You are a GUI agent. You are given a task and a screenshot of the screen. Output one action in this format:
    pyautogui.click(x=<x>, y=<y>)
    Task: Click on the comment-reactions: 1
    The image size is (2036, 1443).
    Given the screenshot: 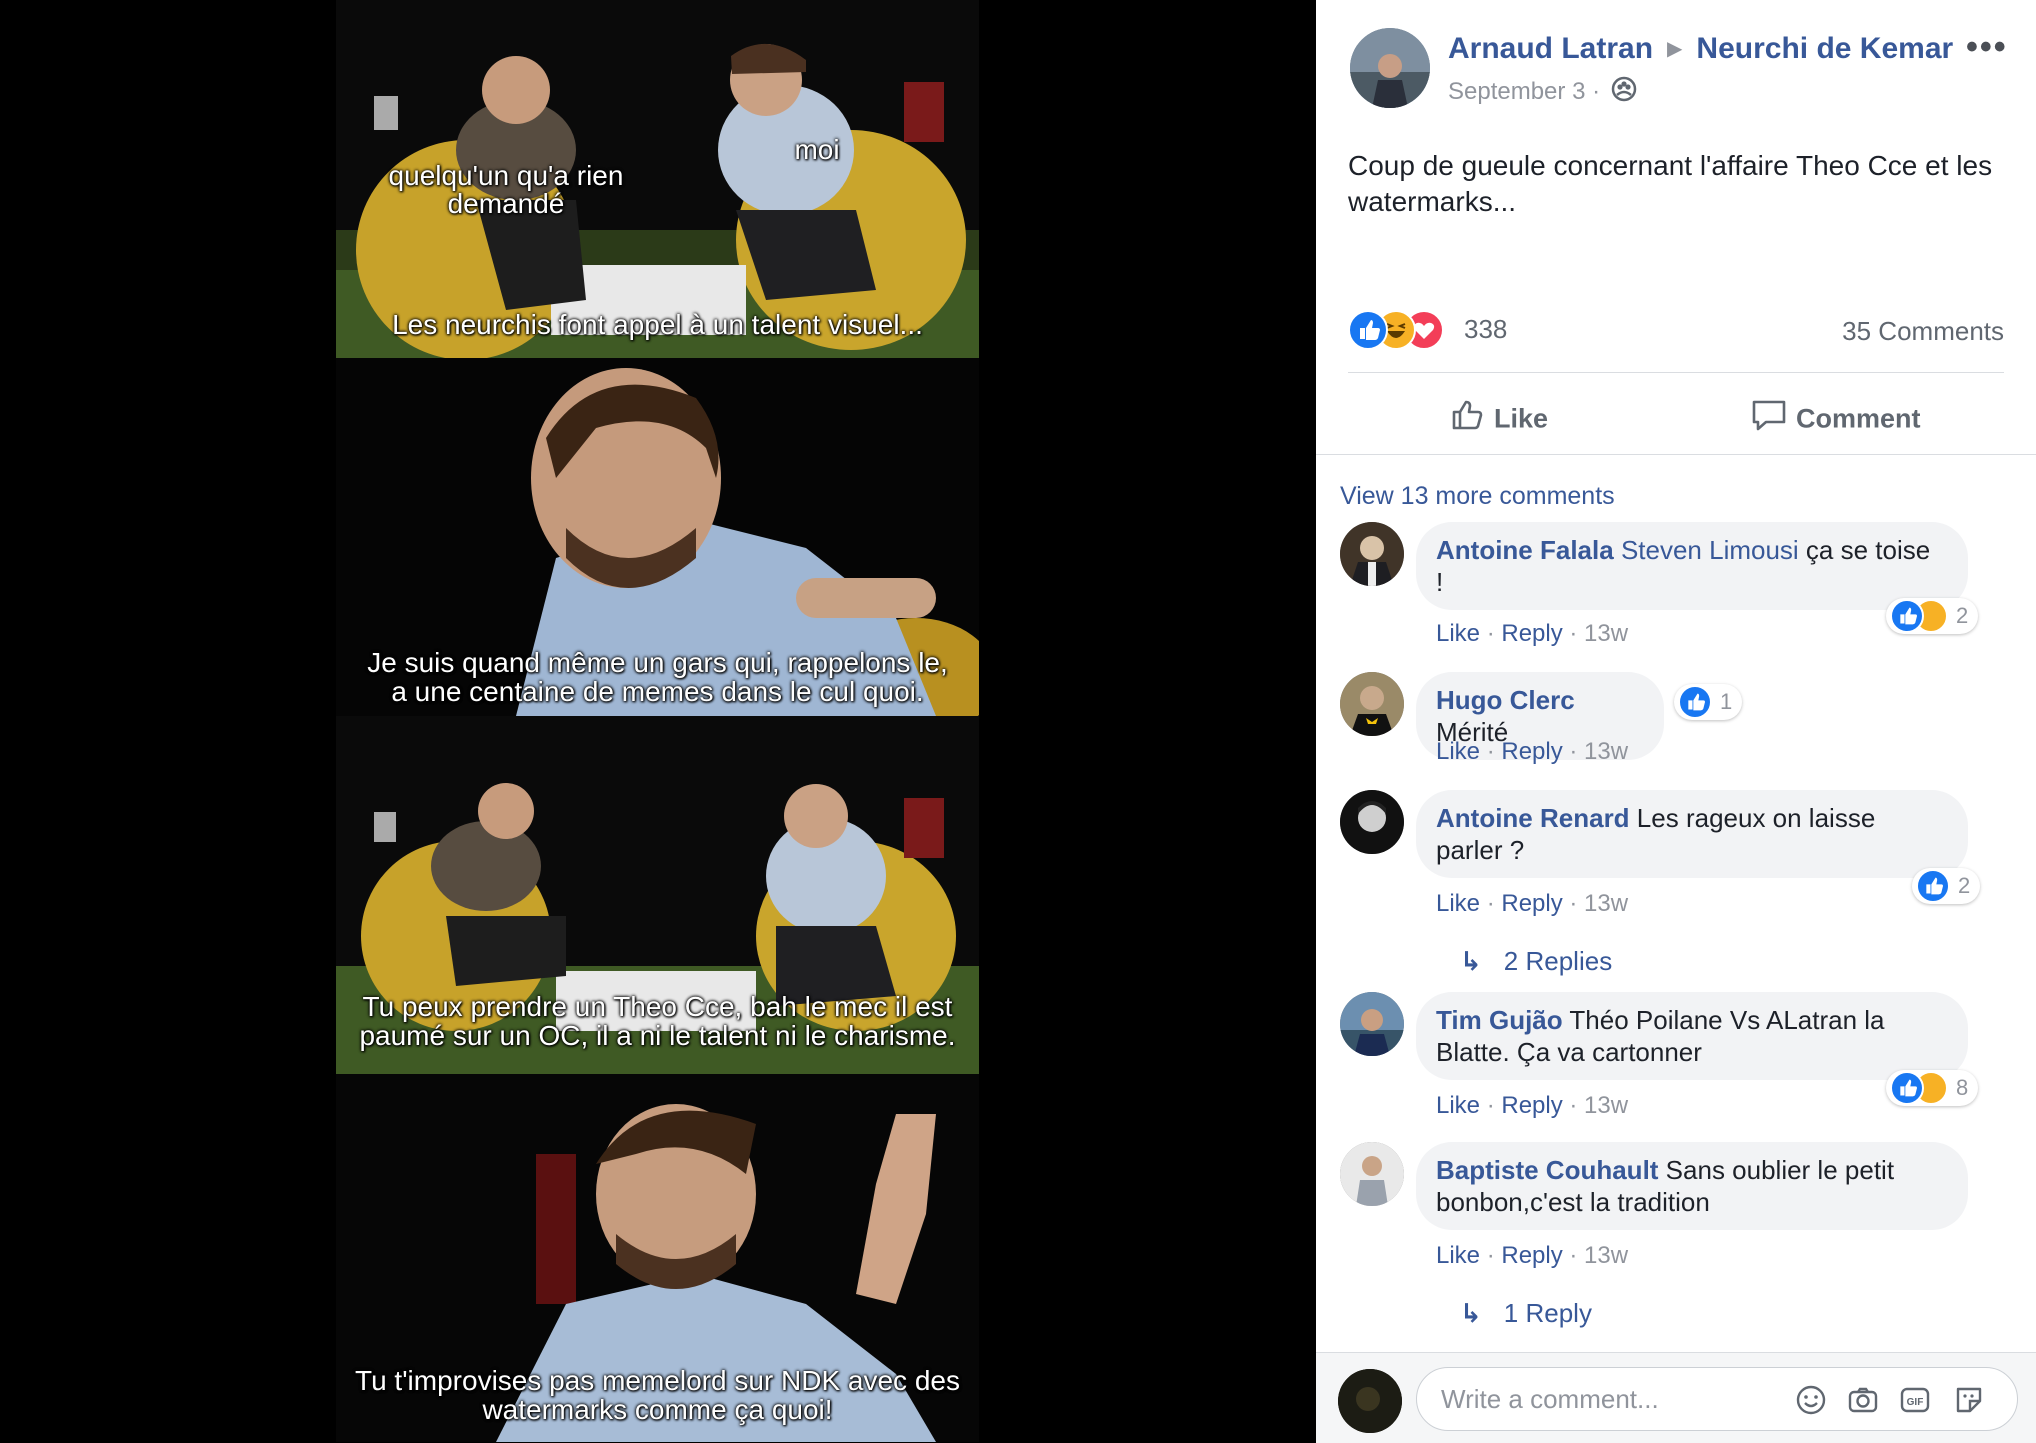 What is the action you would take?
    pyautogui.click(x=1708, y=702)
    